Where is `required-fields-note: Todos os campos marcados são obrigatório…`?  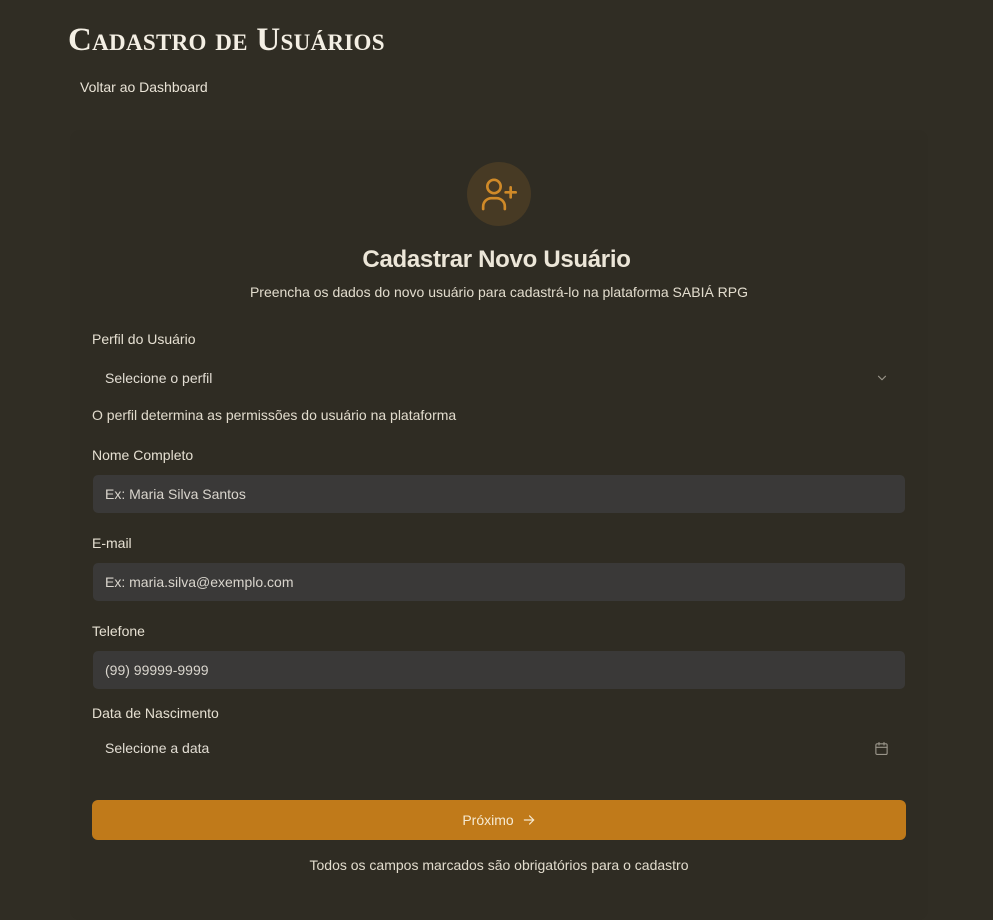 required-fields-note: Todos os campos marcados são obrigatório… is located at coordinates (499, 865).